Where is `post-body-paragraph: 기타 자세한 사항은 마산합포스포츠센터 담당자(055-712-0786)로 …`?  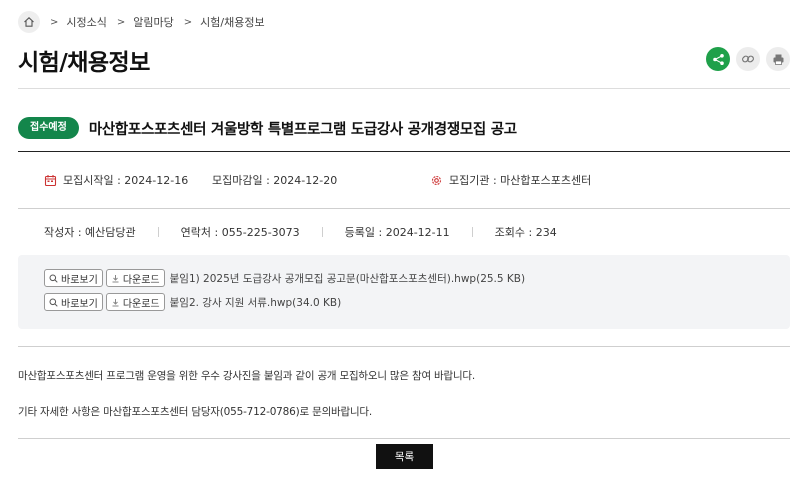
post-body-paragraph: 기타 자세한 사항은 마산합포스포츠센터 담당자(055-712-0786)로 … is located at coordinates (195, 412).